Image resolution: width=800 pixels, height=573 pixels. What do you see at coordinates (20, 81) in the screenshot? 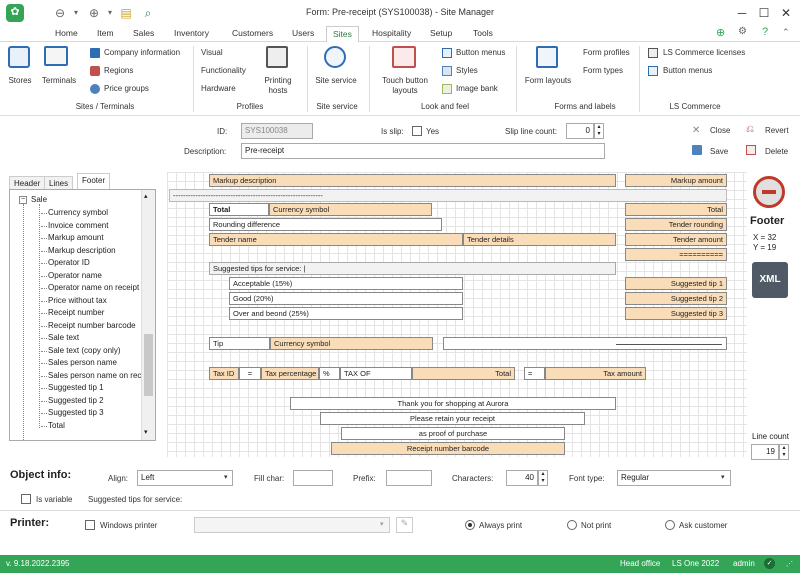
I see `stores-button: Stores` at bounding box center [20, 81].